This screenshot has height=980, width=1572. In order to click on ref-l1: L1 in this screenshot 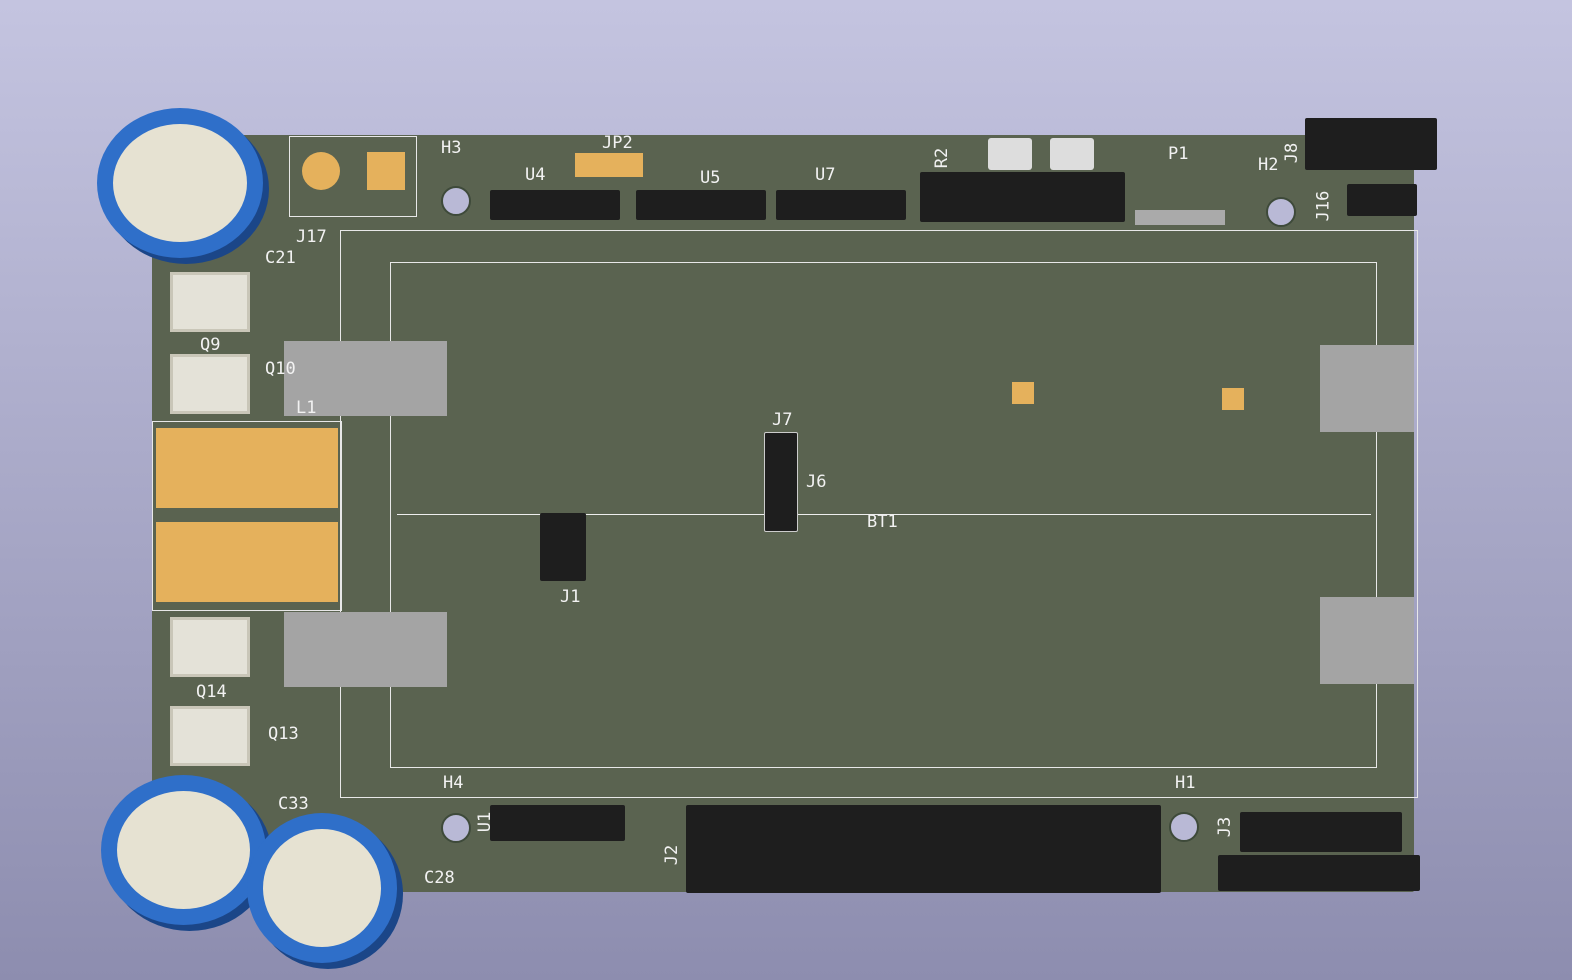, I will do `click(306, 408)`.